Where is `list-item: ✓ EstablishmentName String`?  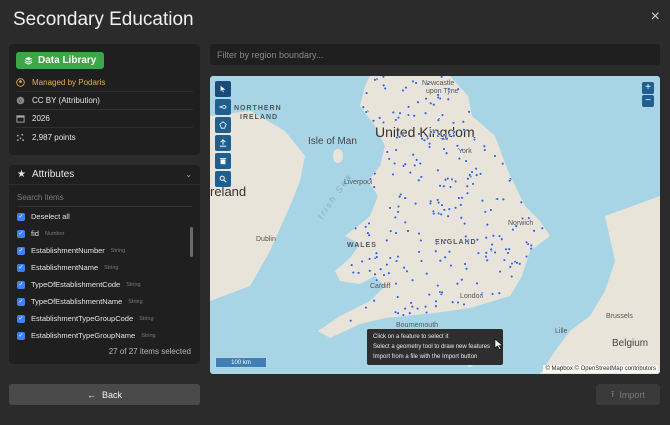 list-item: ✓ EstablishmentName String is located at coordinates (104, 267).